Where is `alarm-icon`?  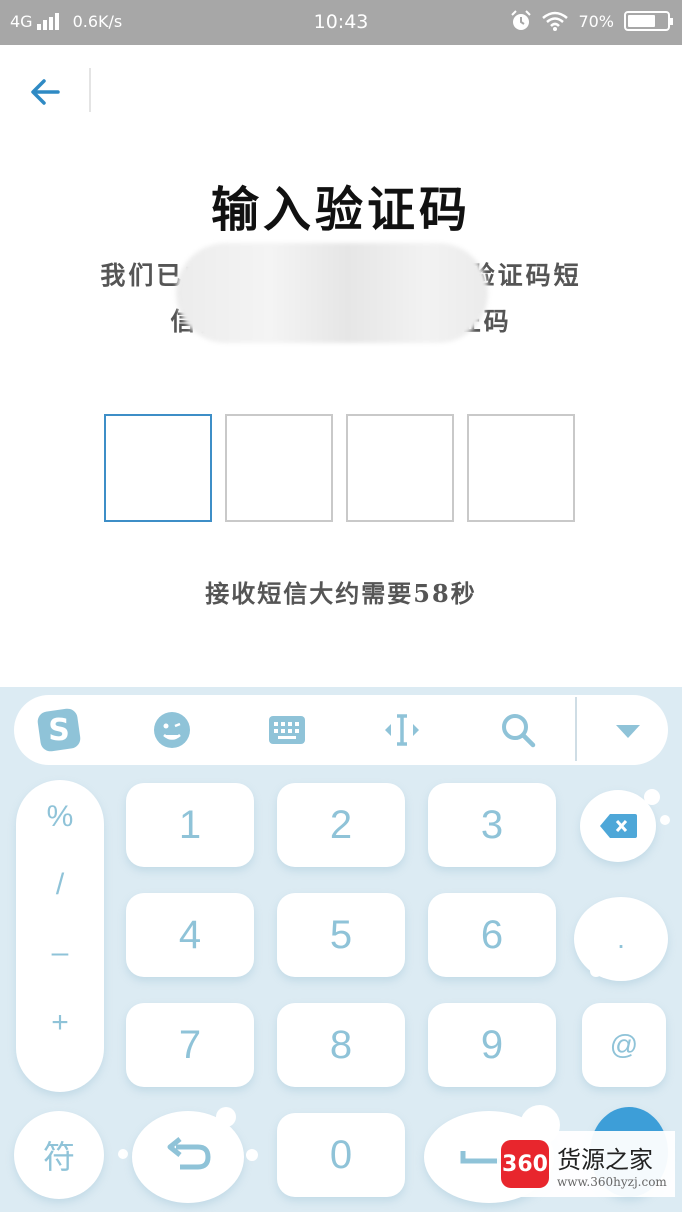
alarm-icon is located at coordinates (521, 20).